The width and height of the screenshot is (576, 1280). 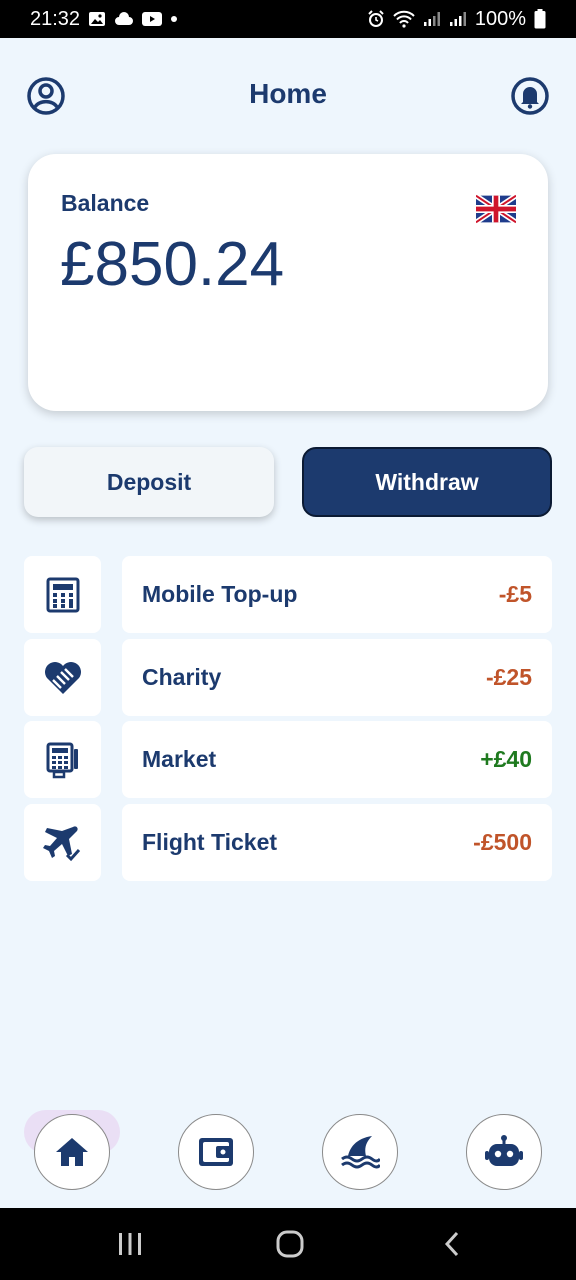 What do you see at coordinates (174, 19) in the screenshot?
I see `dot-icon` at bounding box center [174, 19].